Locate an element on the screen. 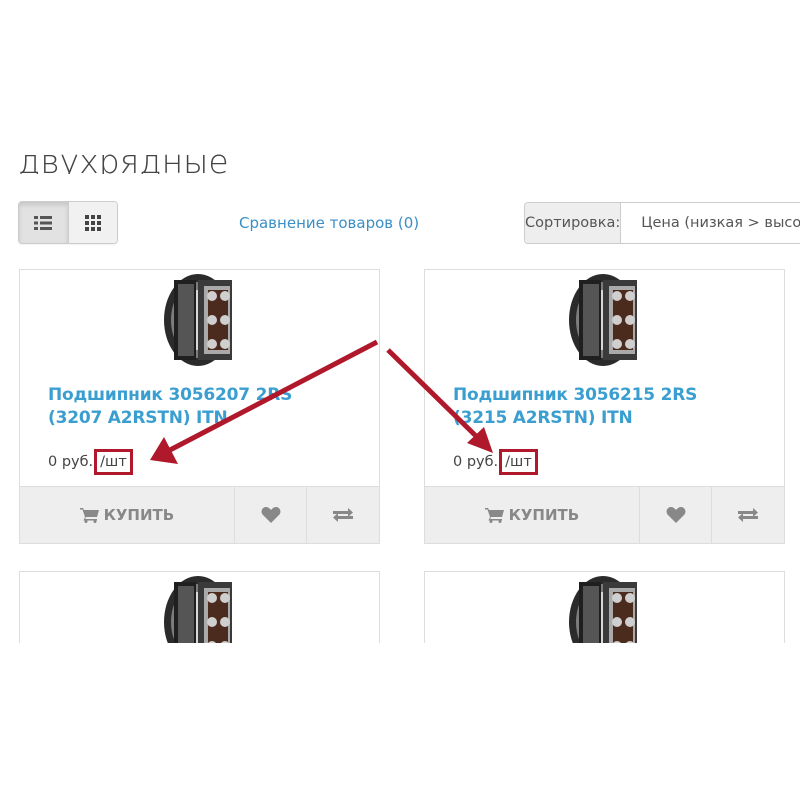  list-view-icon is located at coordinates (43, 222).